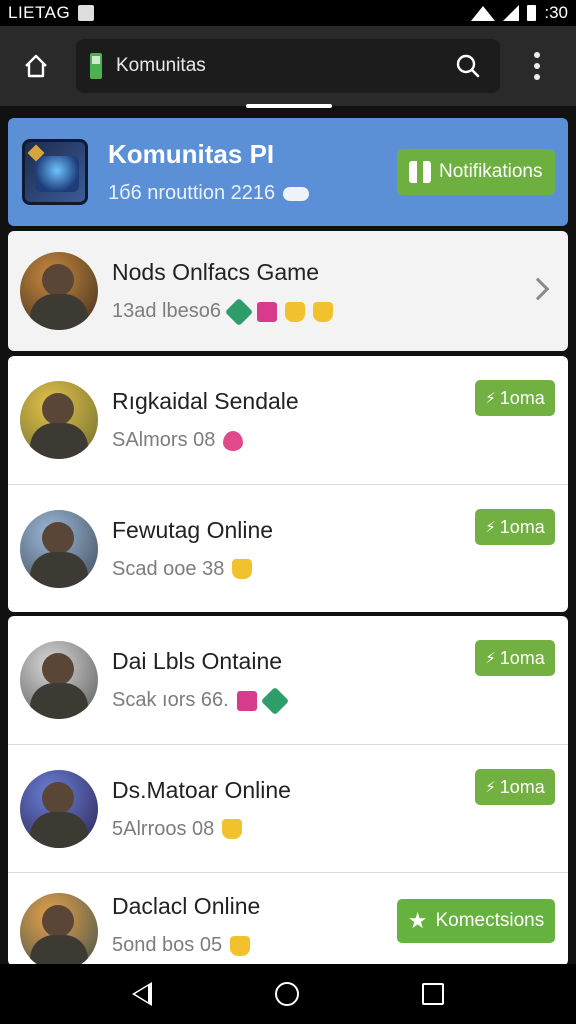 The height and width of the screenshot is (1024, 576). What do you see at coordinates (417, 920) in the screenshot?
I see `star-icon: ★` at bounding box center [417, 920].